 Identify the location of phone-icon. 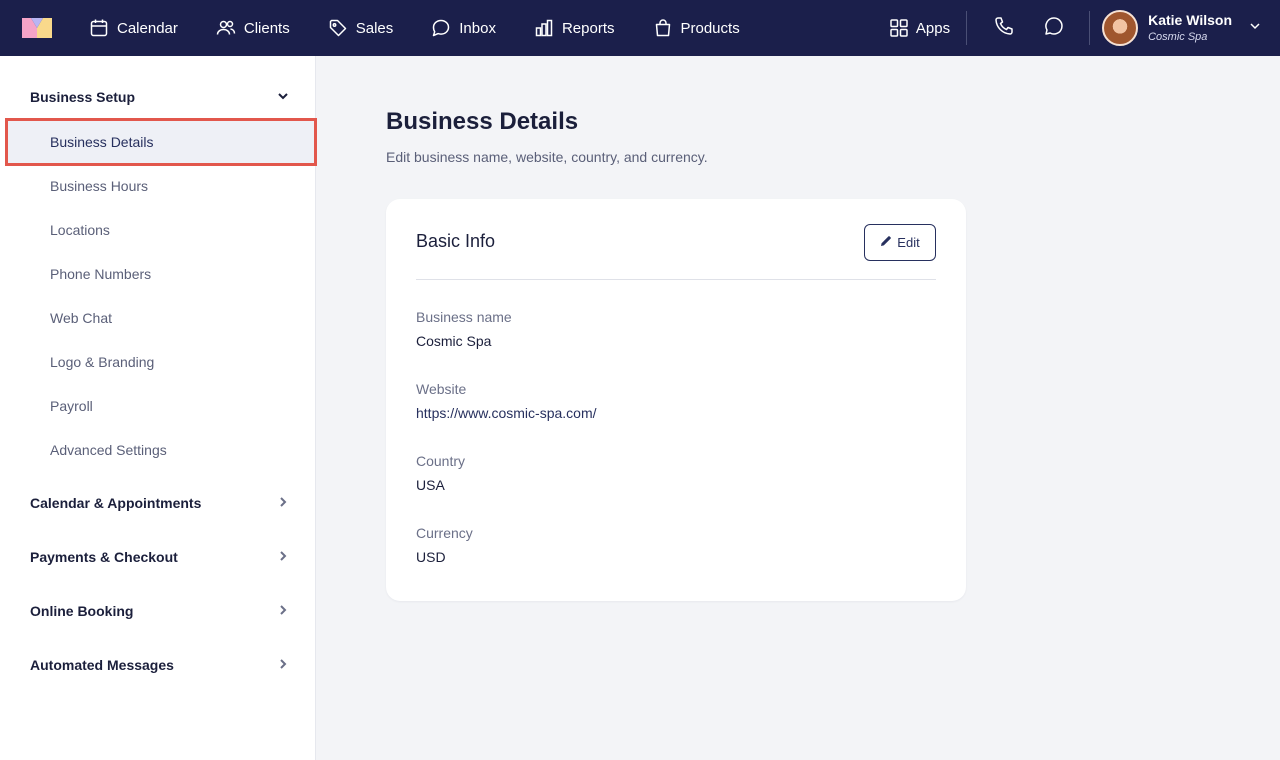
(1004, 28).